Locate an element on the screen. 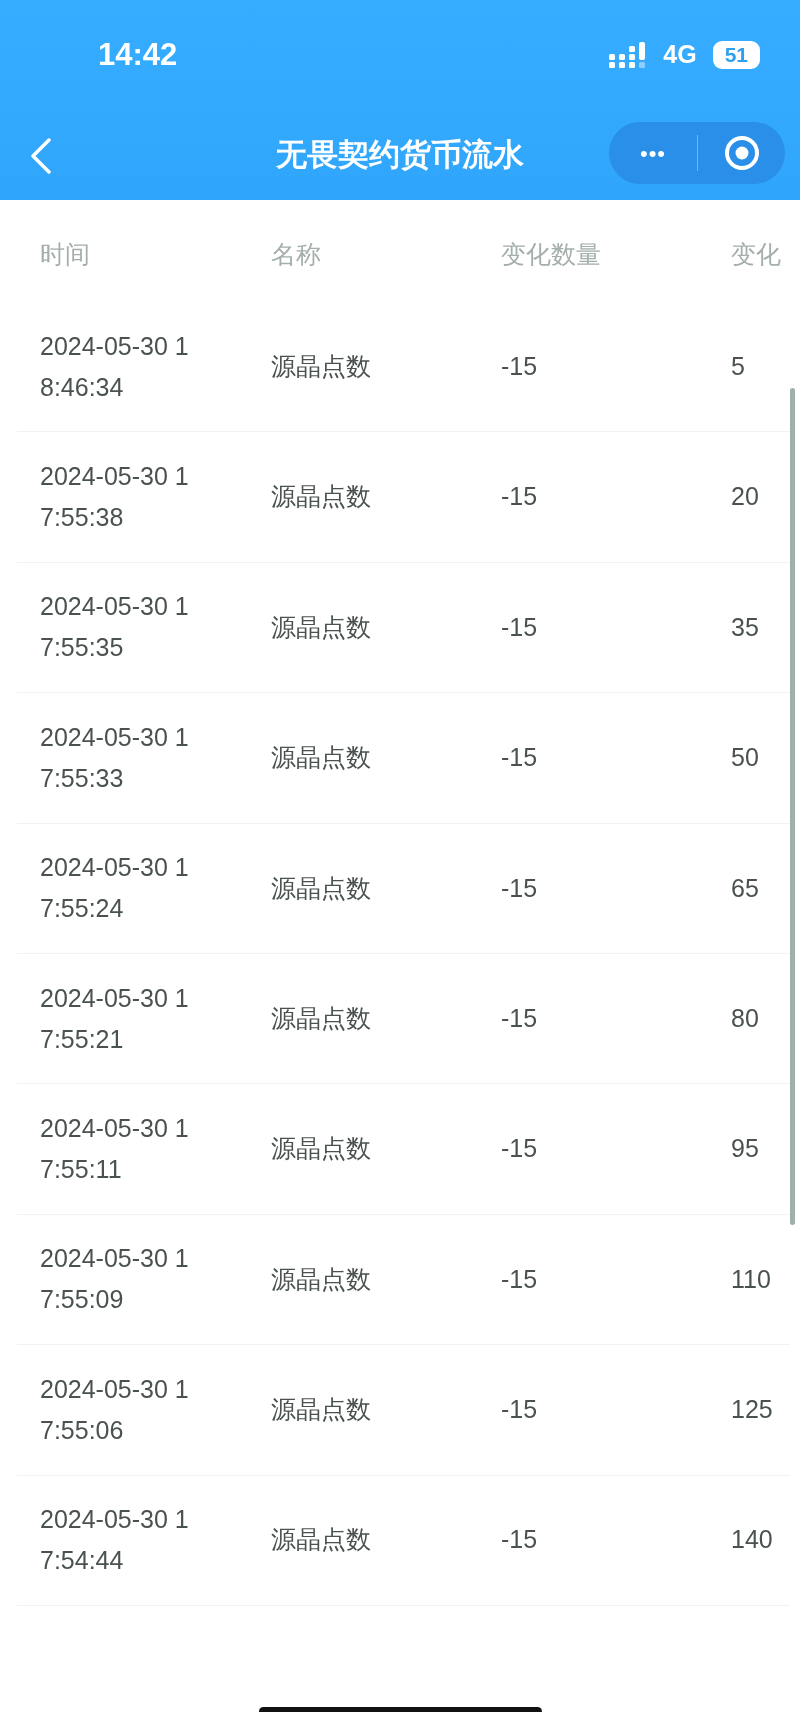 This screenshot has width=800, height=1712. table-cell: 110 is located at coordinates (751, 1278).